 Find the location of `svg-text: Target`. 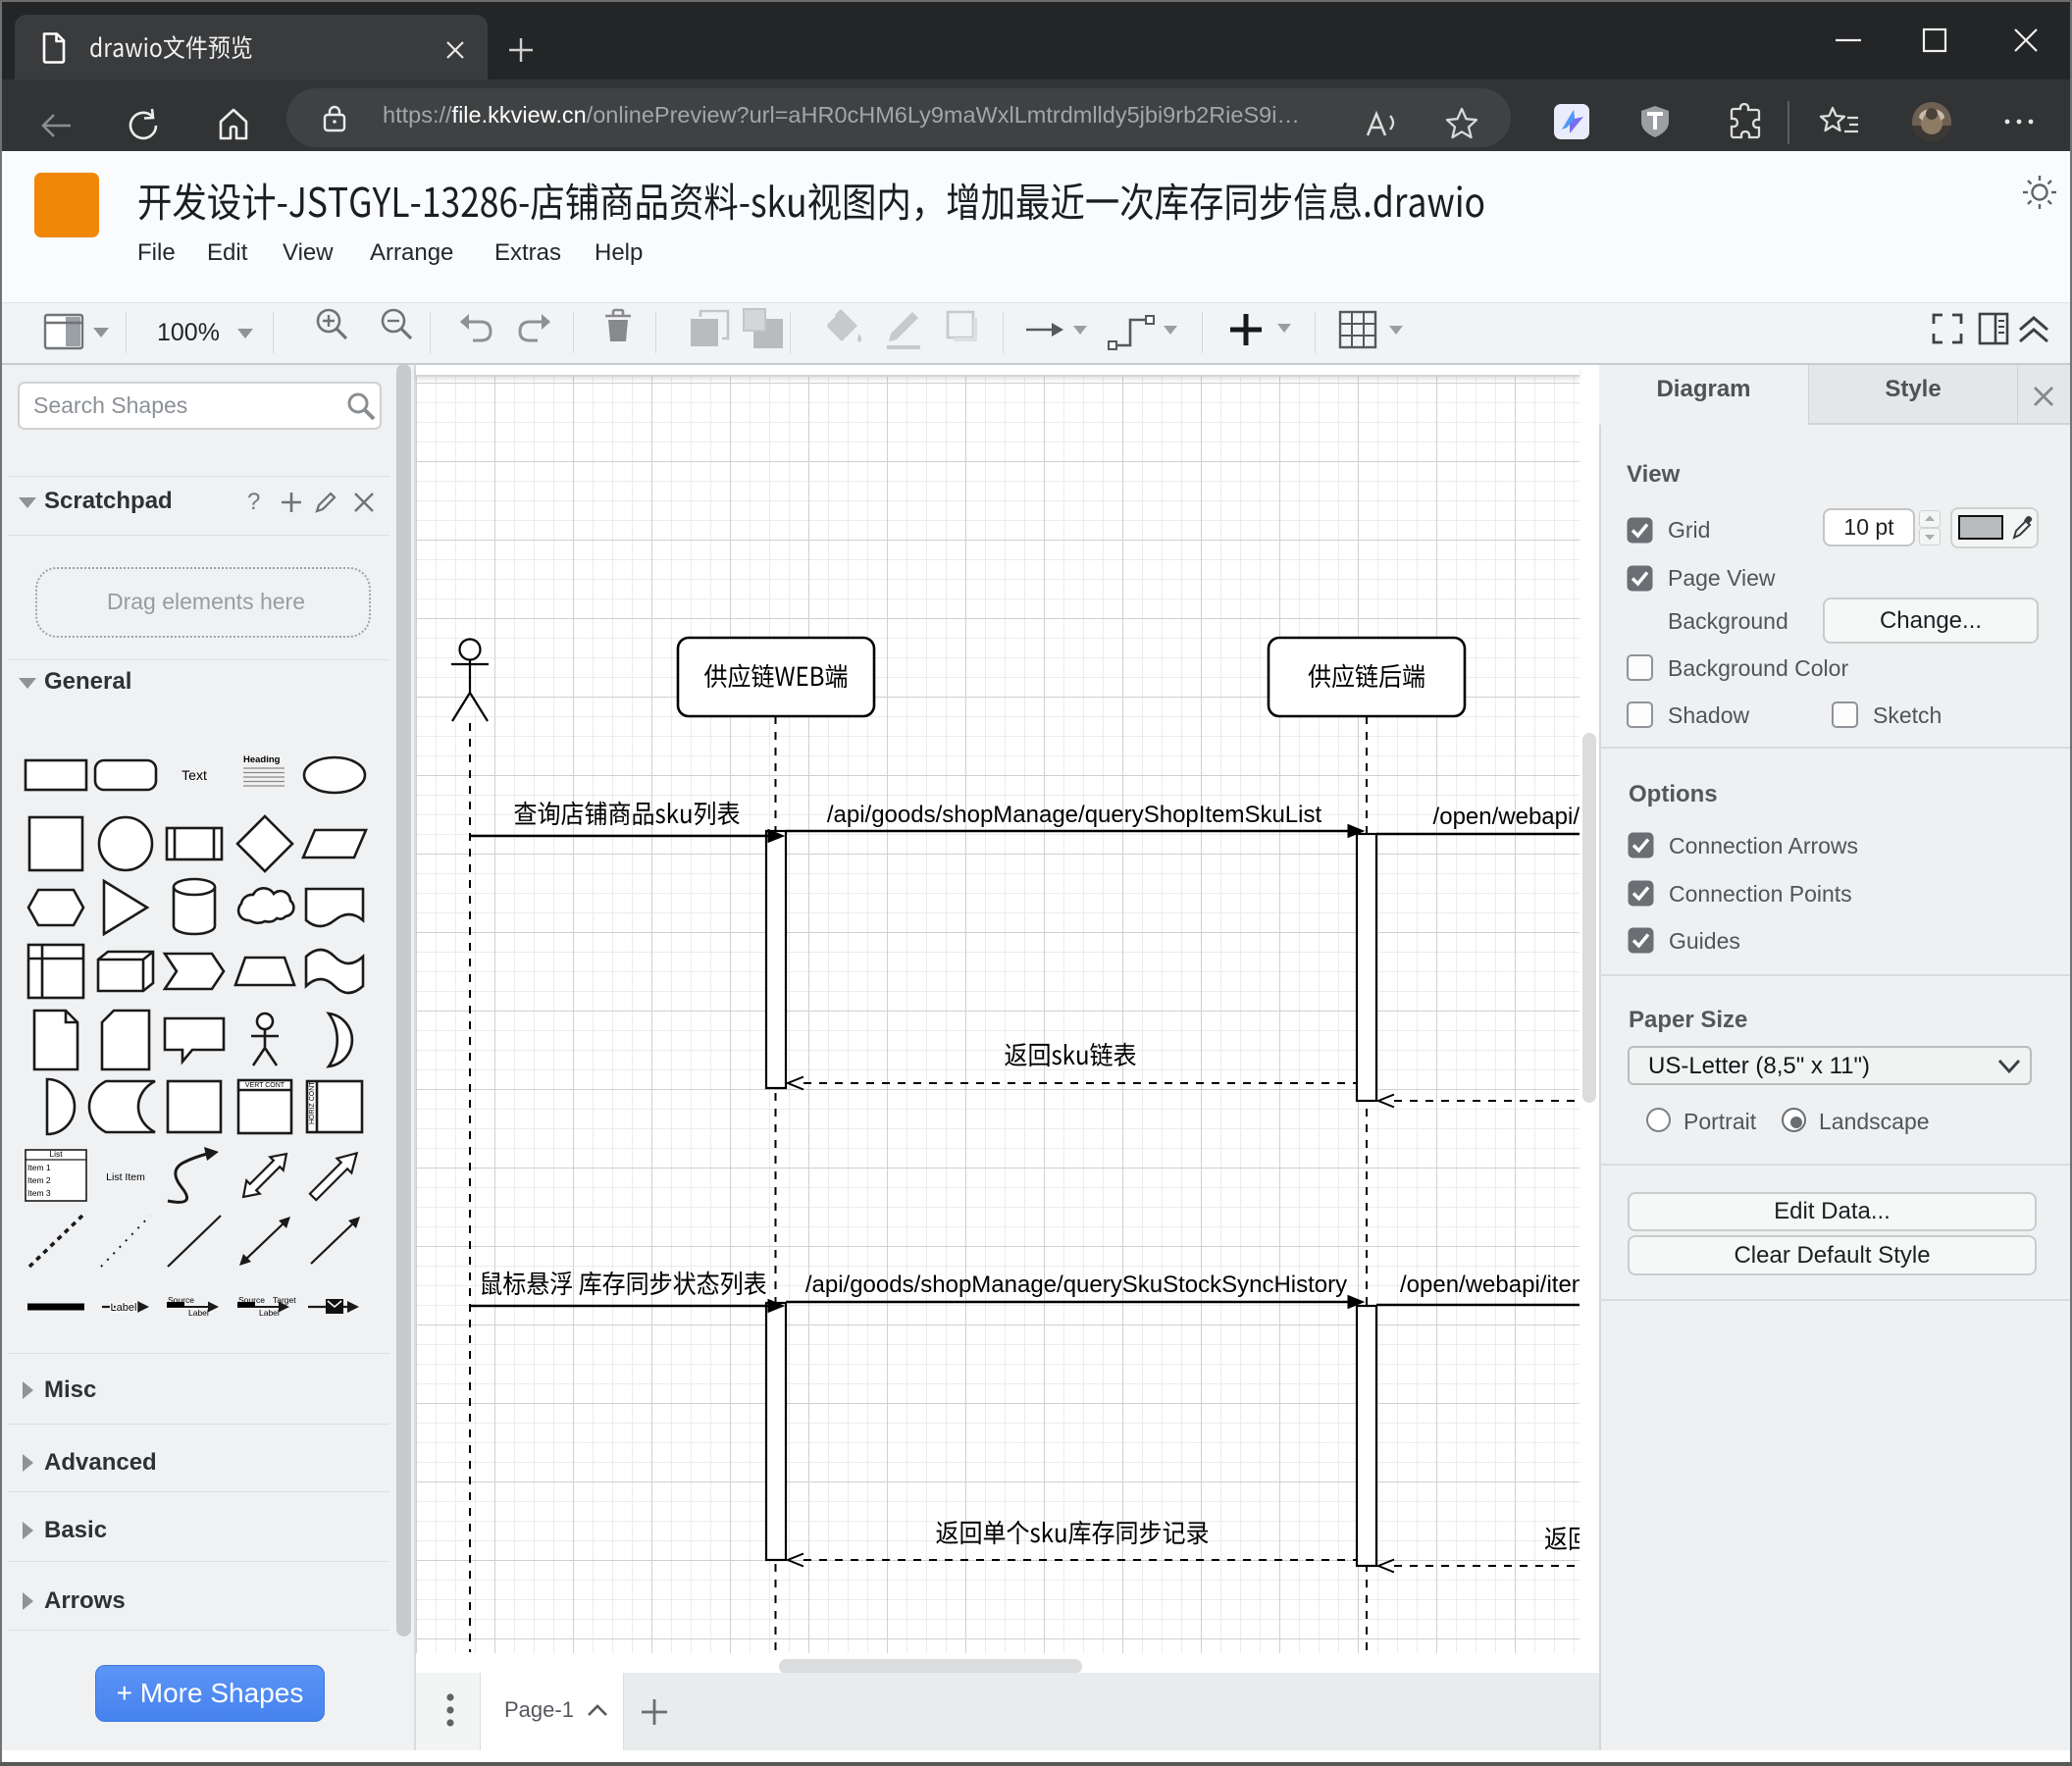

svg-text: Target is located at coordinates (284, 1300).